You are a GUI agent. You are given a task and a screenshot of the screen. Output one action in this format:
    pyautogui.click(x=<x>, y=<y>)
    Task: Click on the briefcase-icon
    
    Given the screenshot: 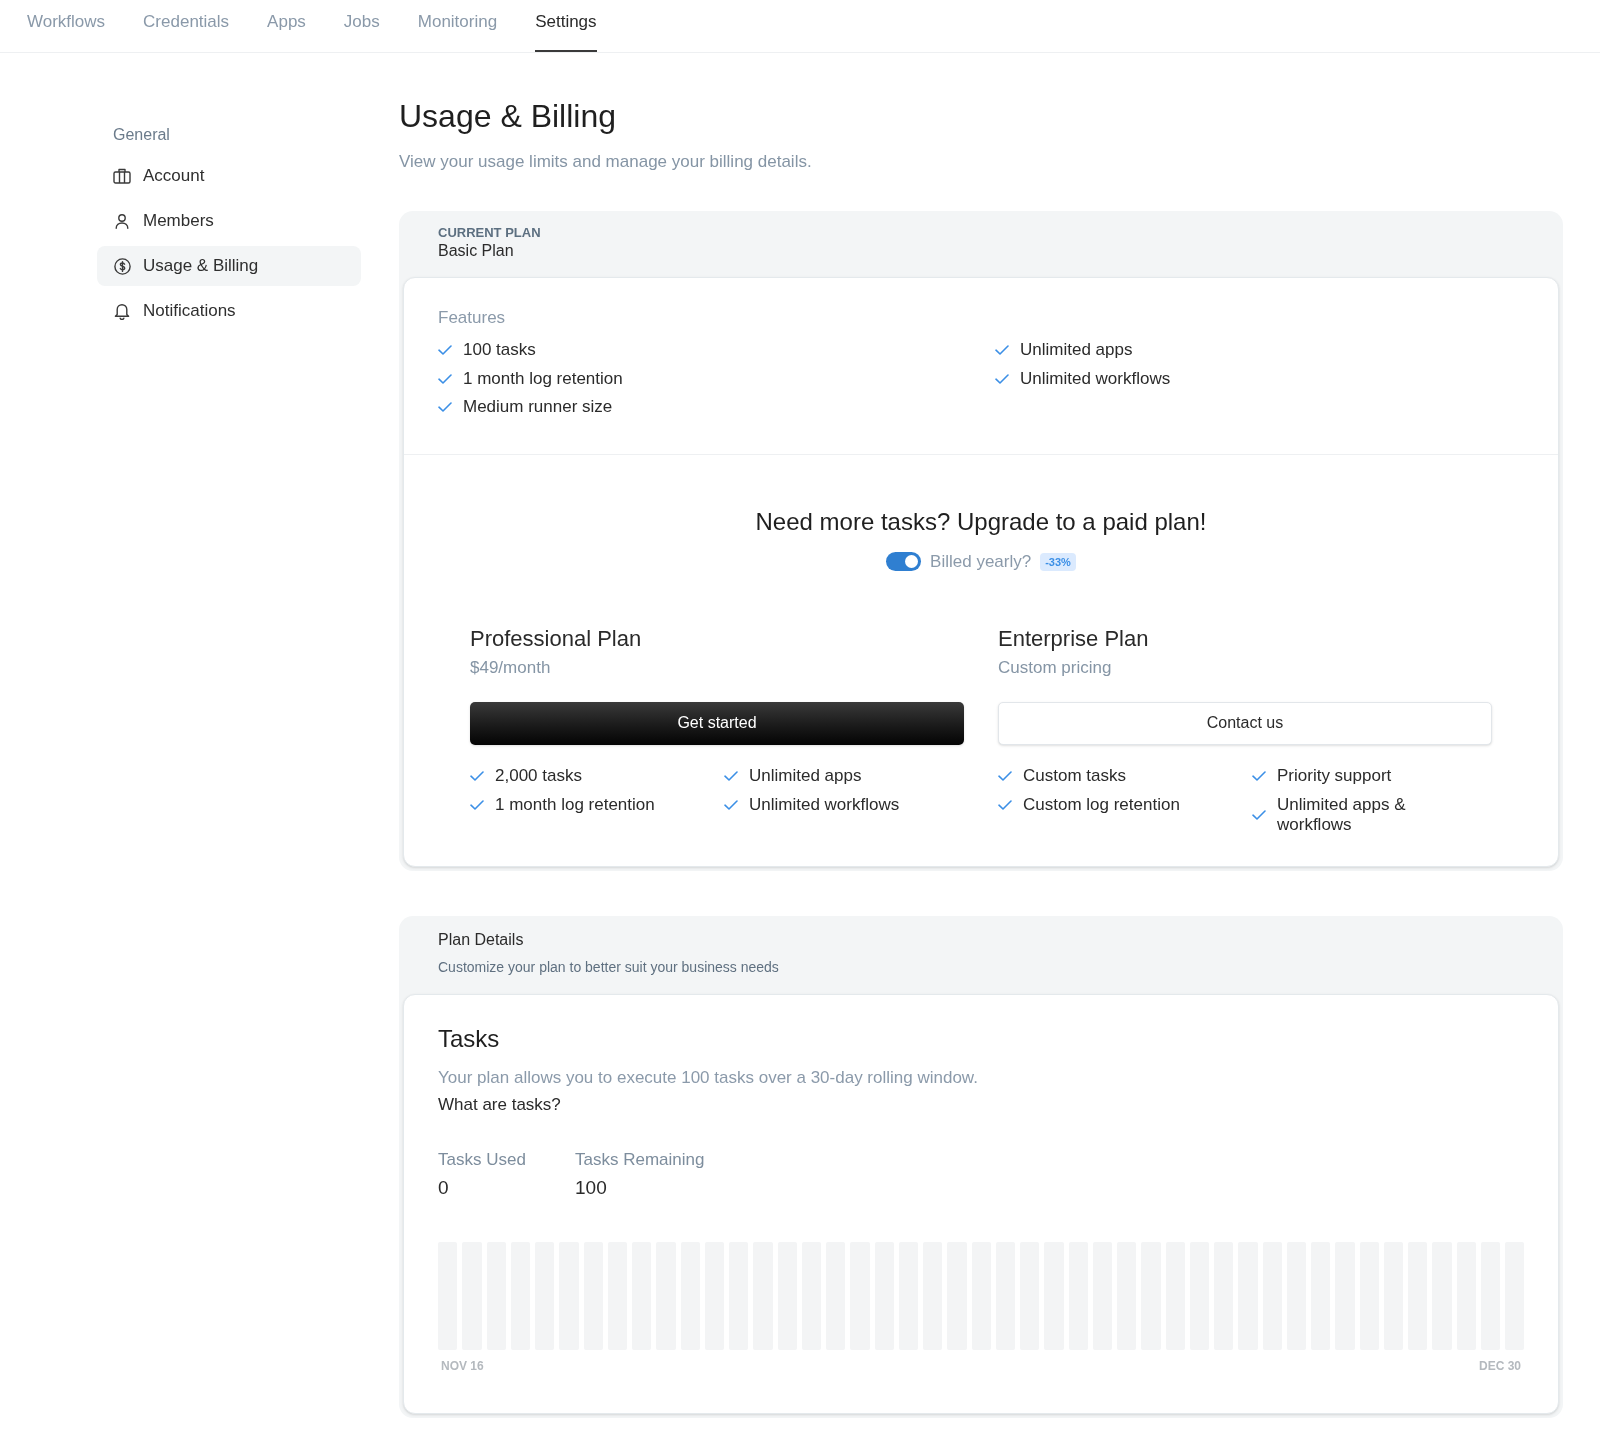 What is the action you would take?
    pyautogui.click(x=122, y=176)
    